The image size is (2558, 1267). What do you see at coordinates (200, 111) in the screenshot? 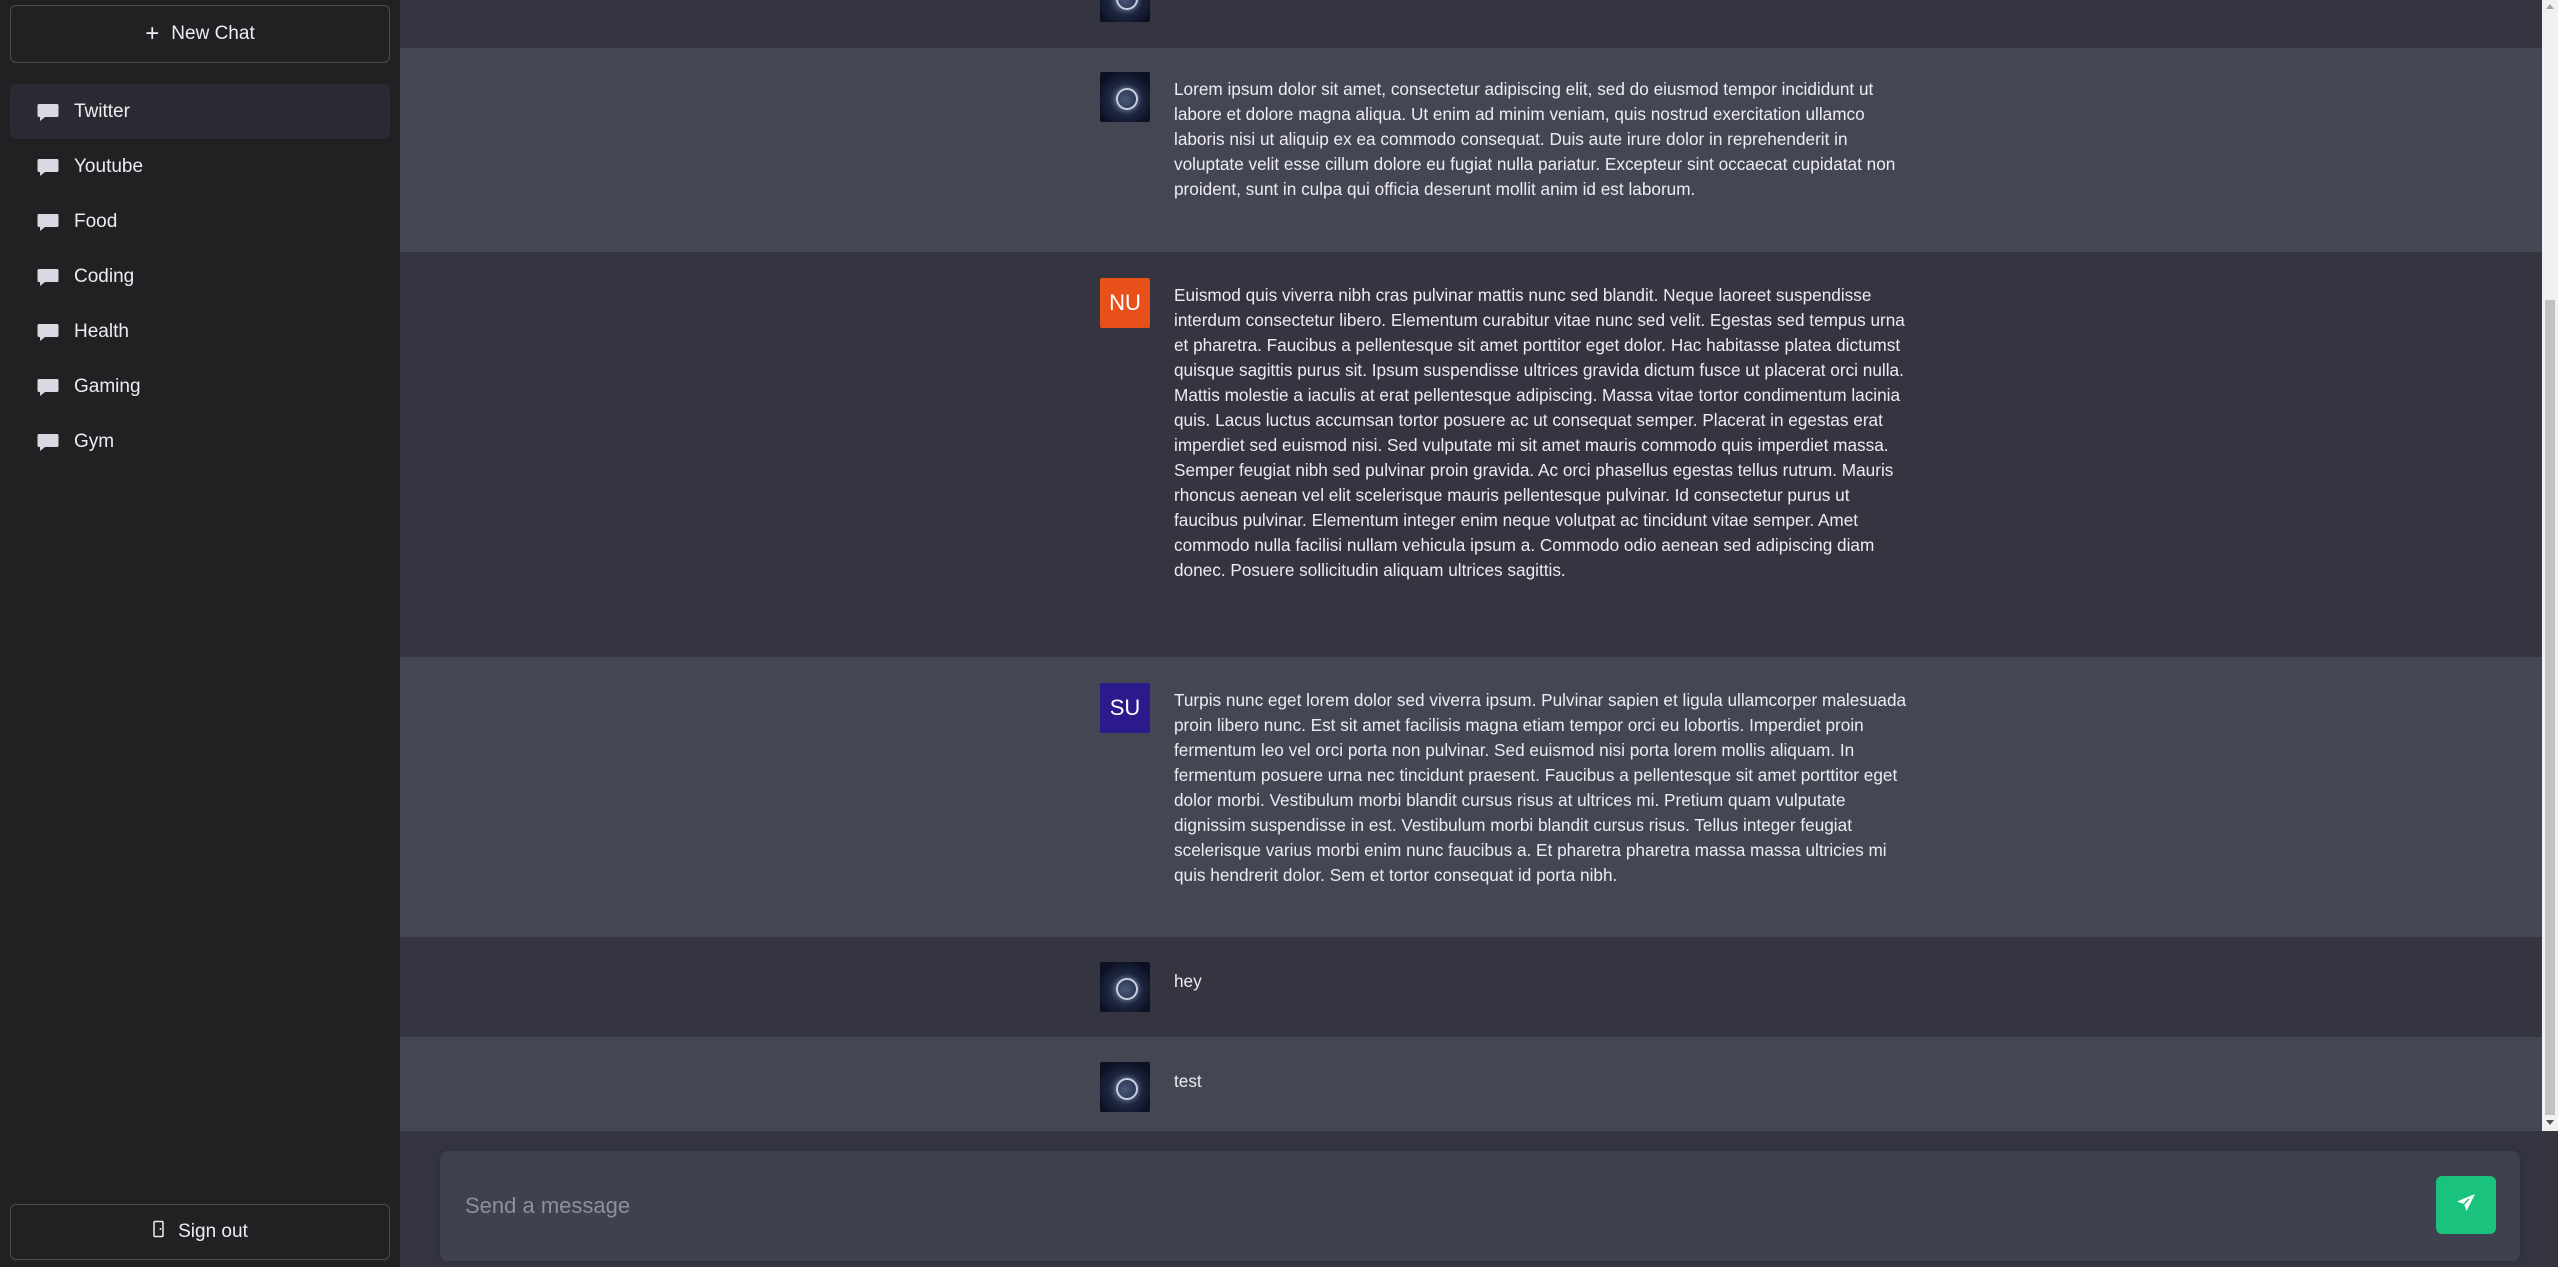
I see `sidebar-item-twitter: Twitter` at bounding box center [200, 111].